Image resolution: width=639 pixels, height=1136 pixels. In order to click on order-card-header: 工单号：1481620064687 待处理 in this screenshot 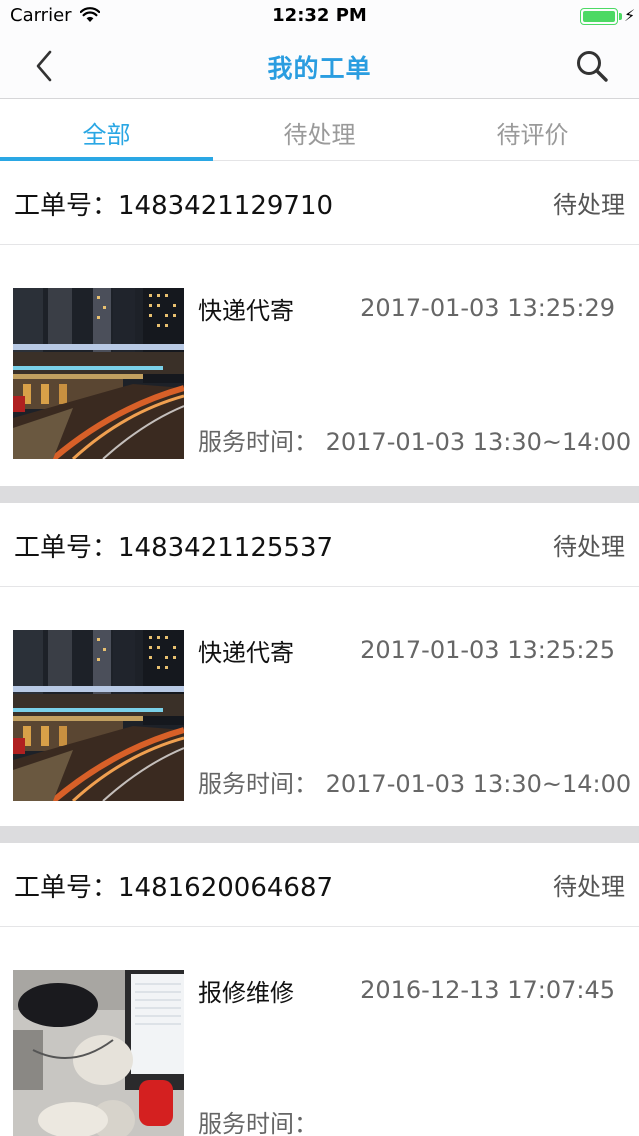, I will do `click(319, 885)`.